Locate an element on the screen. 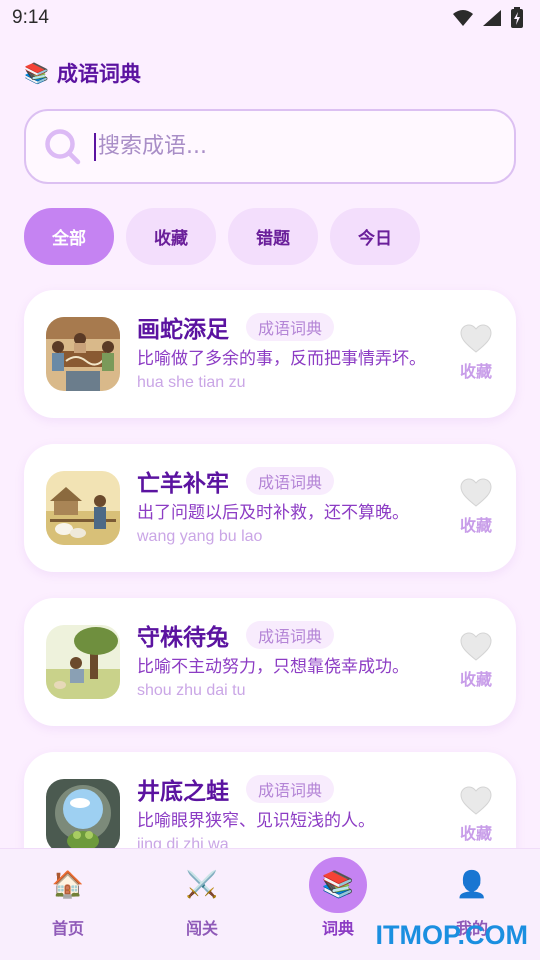 The width and height of the screenshot is (540, 960). text-cursor is located at coordinates (95, 146).